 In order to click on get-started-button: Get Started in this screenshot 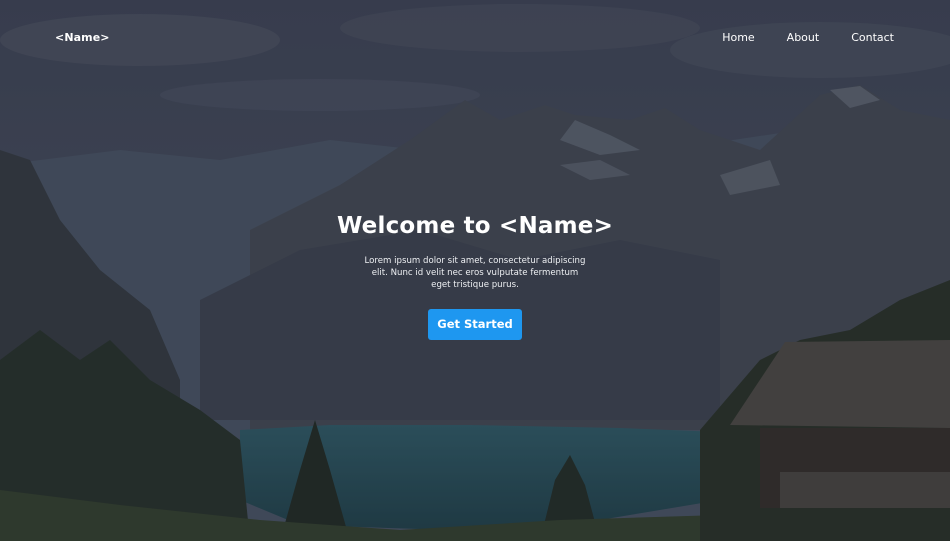, I will do `click(475, 324)`.